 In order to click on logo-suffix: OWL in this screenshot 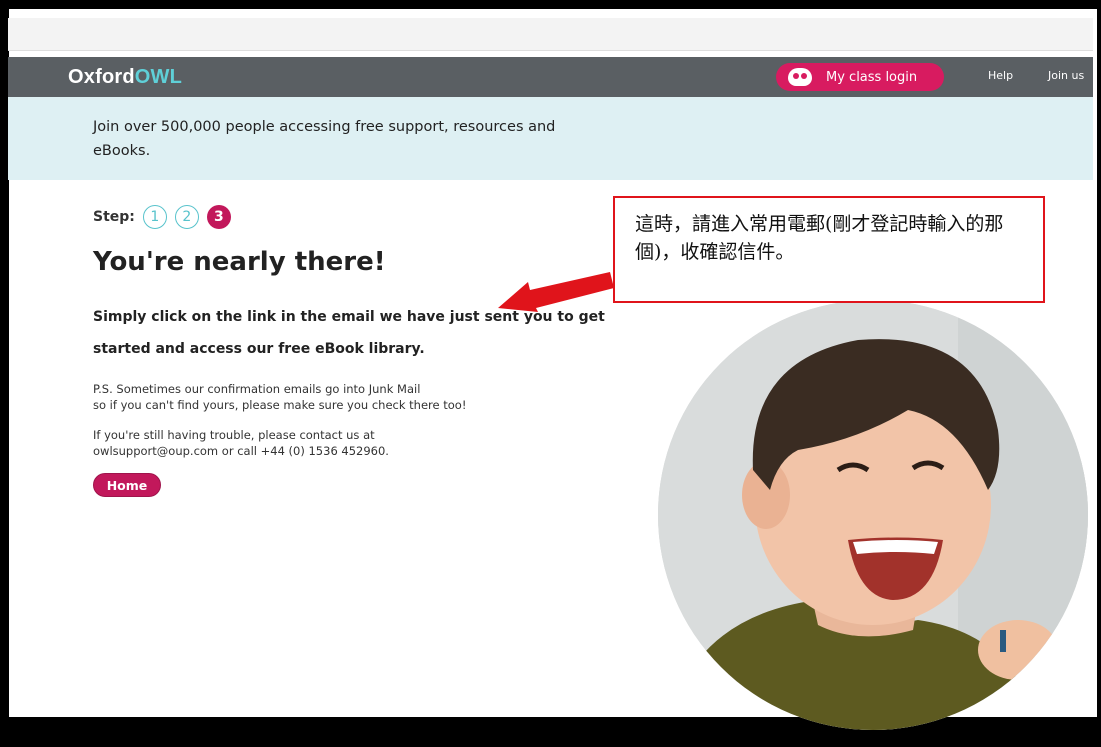, I will do `click(158, 77)`.